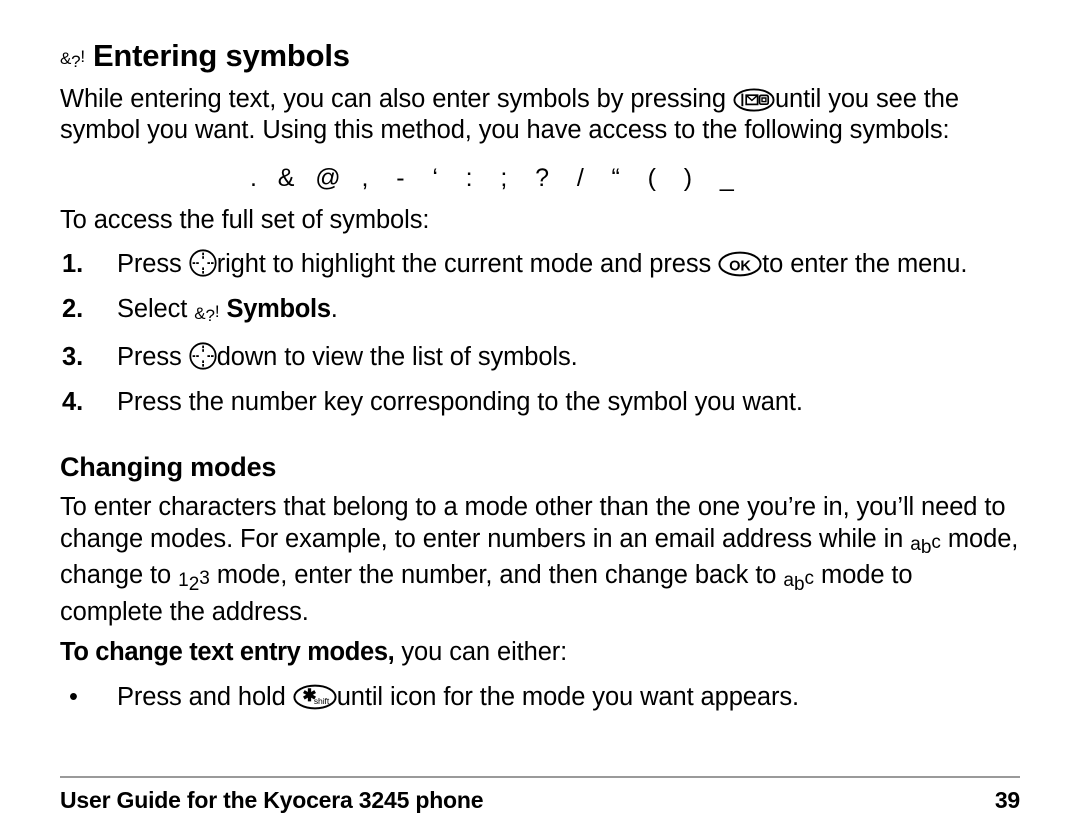  Describe the element at coordinates (73, 264) in the screenshot. I see `list-item-number: 1.` at that location.